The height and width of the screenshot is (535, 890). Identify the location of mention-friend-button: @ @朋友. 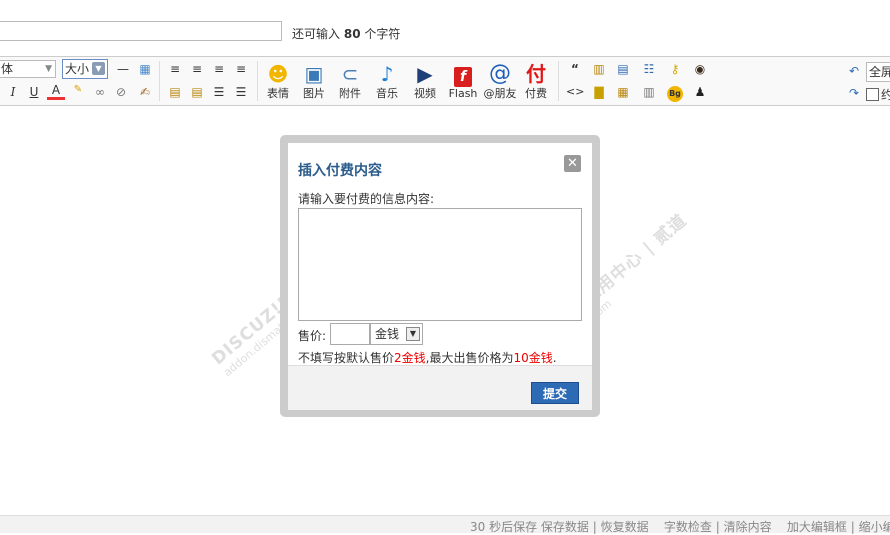
(500, 82).